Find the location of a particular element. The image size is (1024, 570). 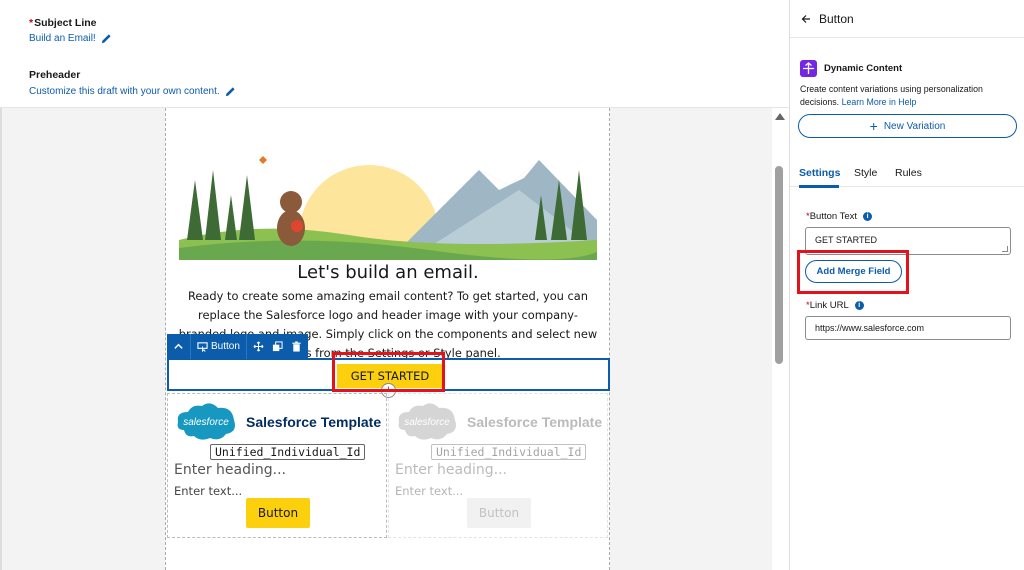

tab-rules: Rules is located at coordinates (908, 173).